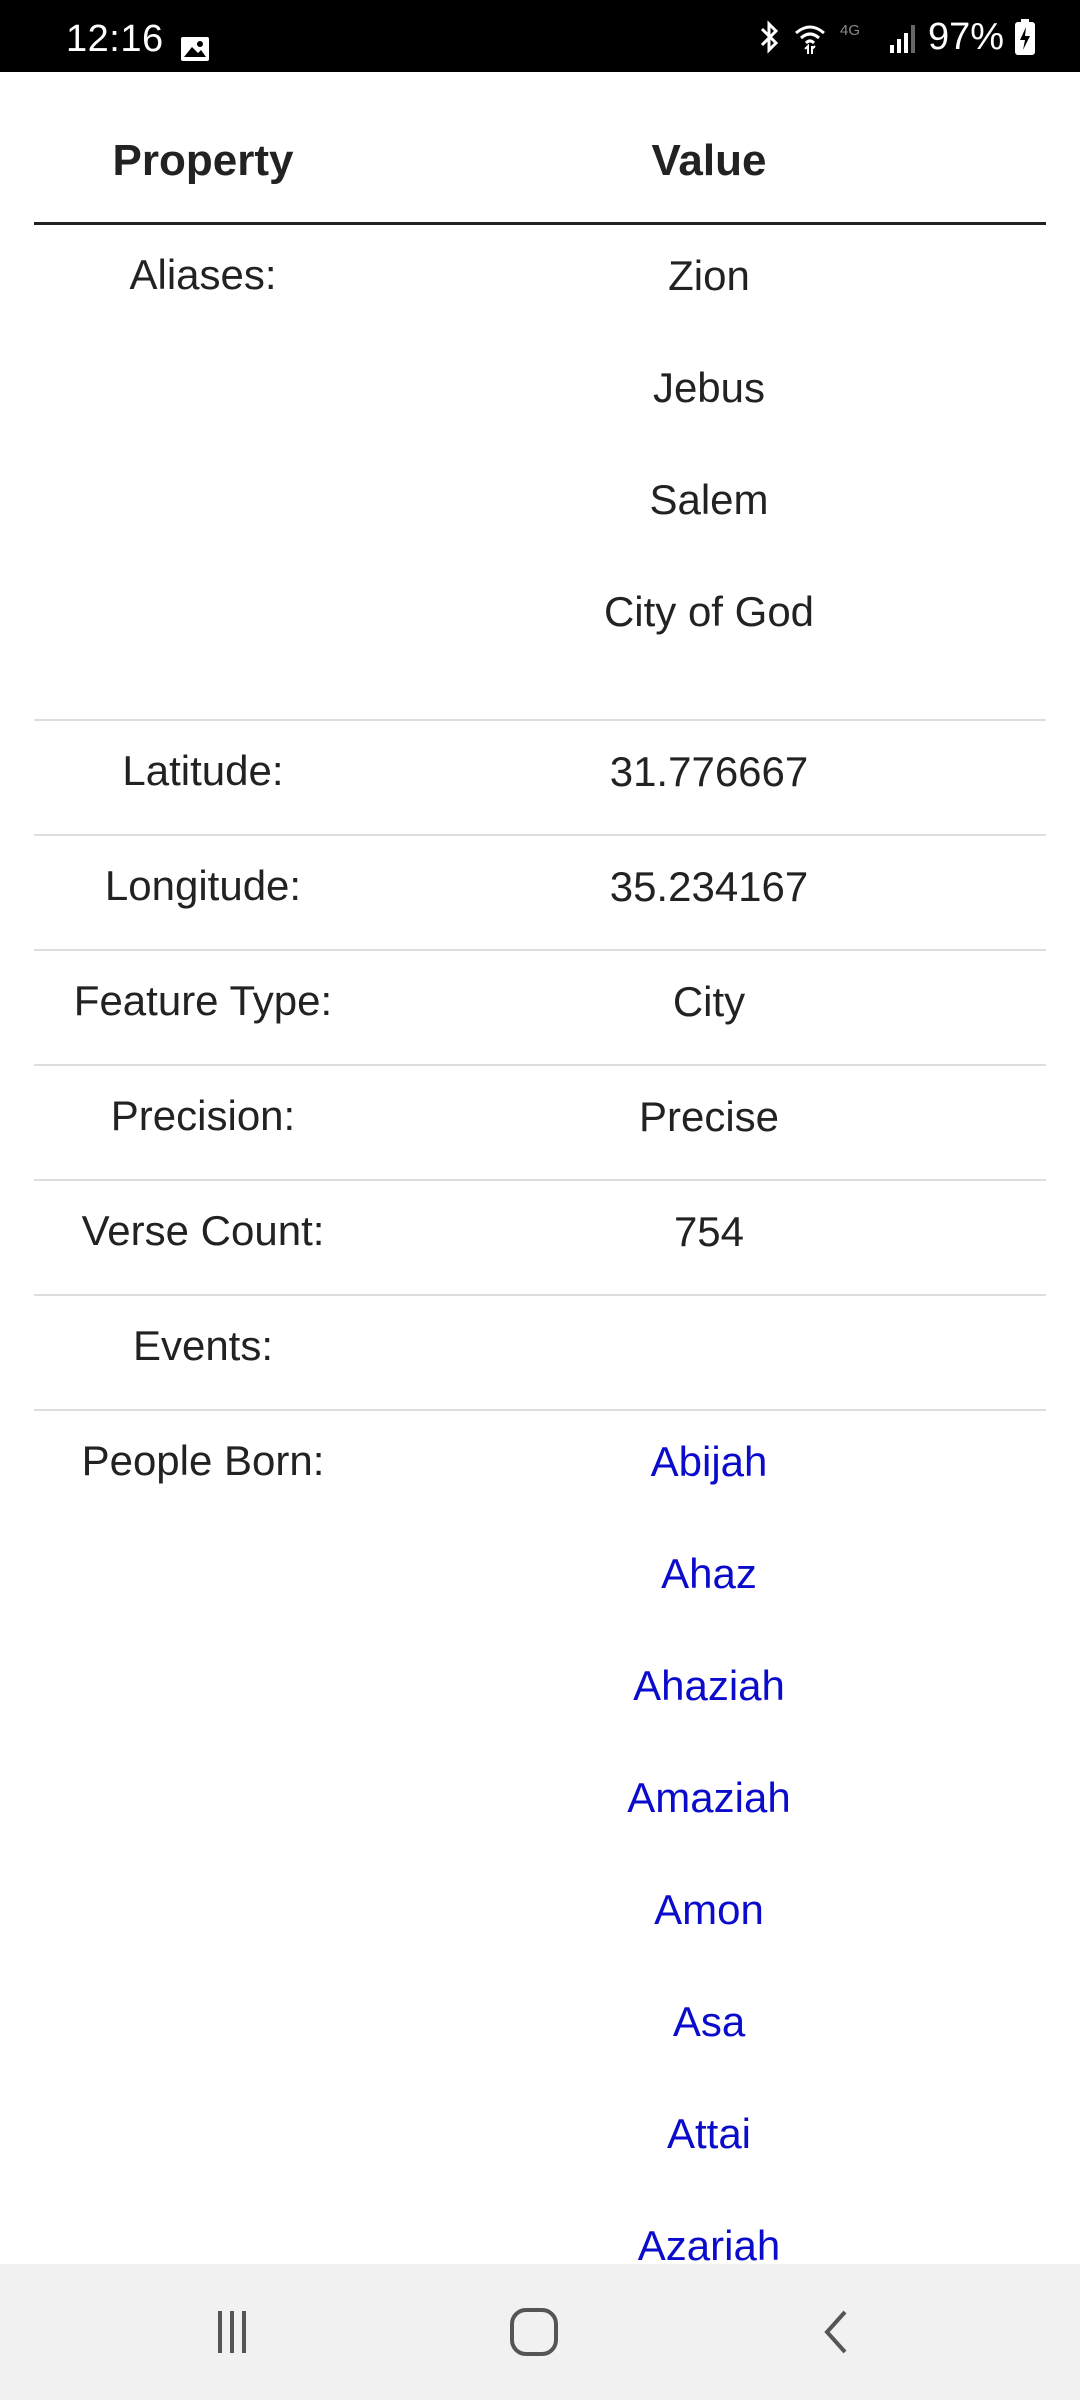 This screenshot has width=1080, height=2400. What do you see at coordinates (540, 36) in the screenshot?
I see `status-bar: 12:16 4G 97%` at bounding box center [540, 36].